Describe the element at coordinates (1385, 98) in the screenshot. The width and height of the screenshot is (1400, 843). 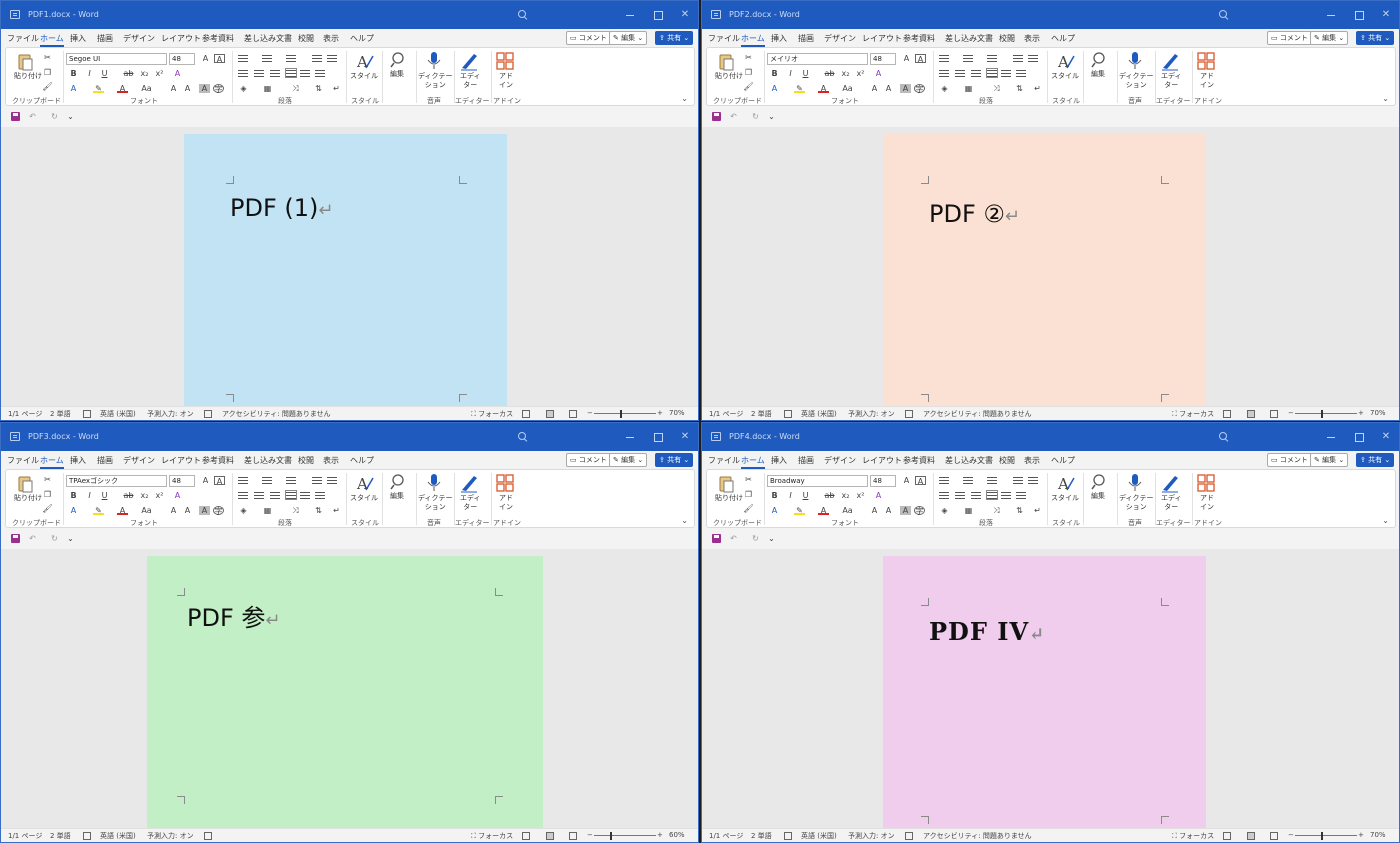
I see `collapse-ribbon-icon: ⌄` at that location.